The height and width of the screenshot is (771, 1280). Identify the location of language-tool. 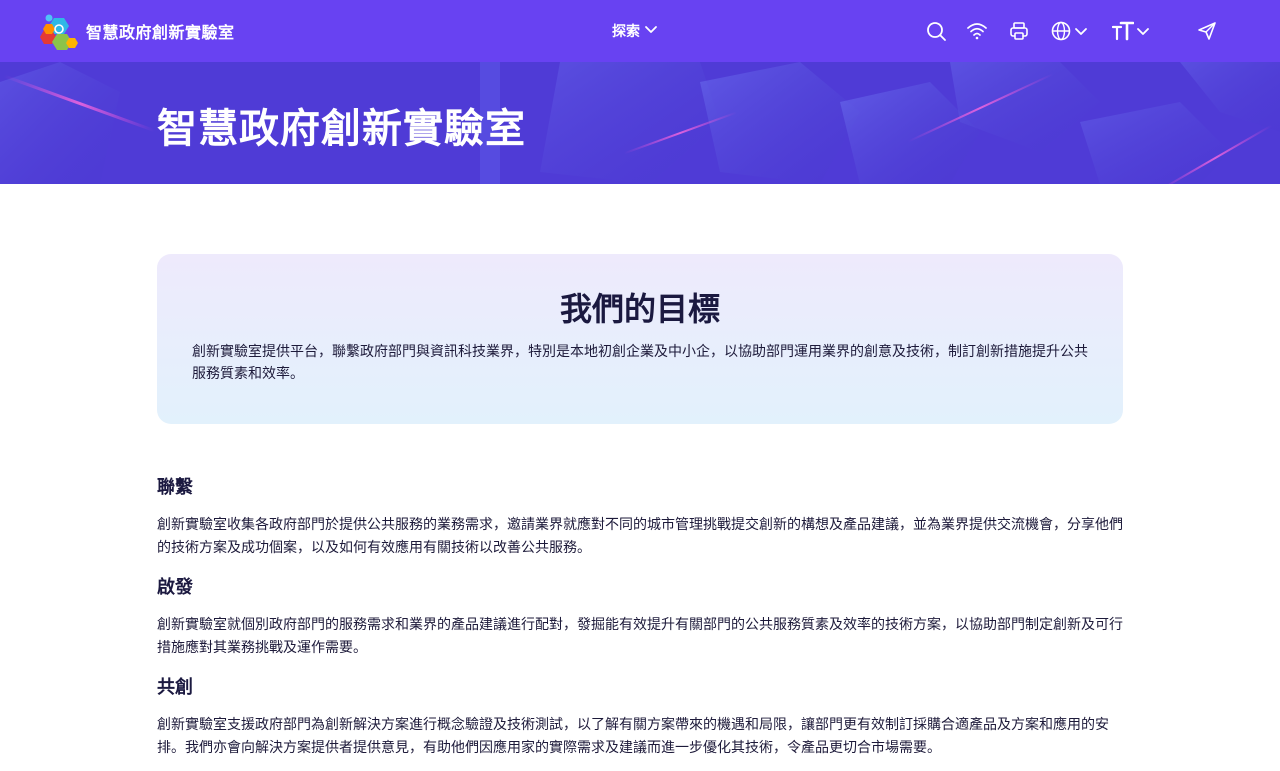
(1069, 31).